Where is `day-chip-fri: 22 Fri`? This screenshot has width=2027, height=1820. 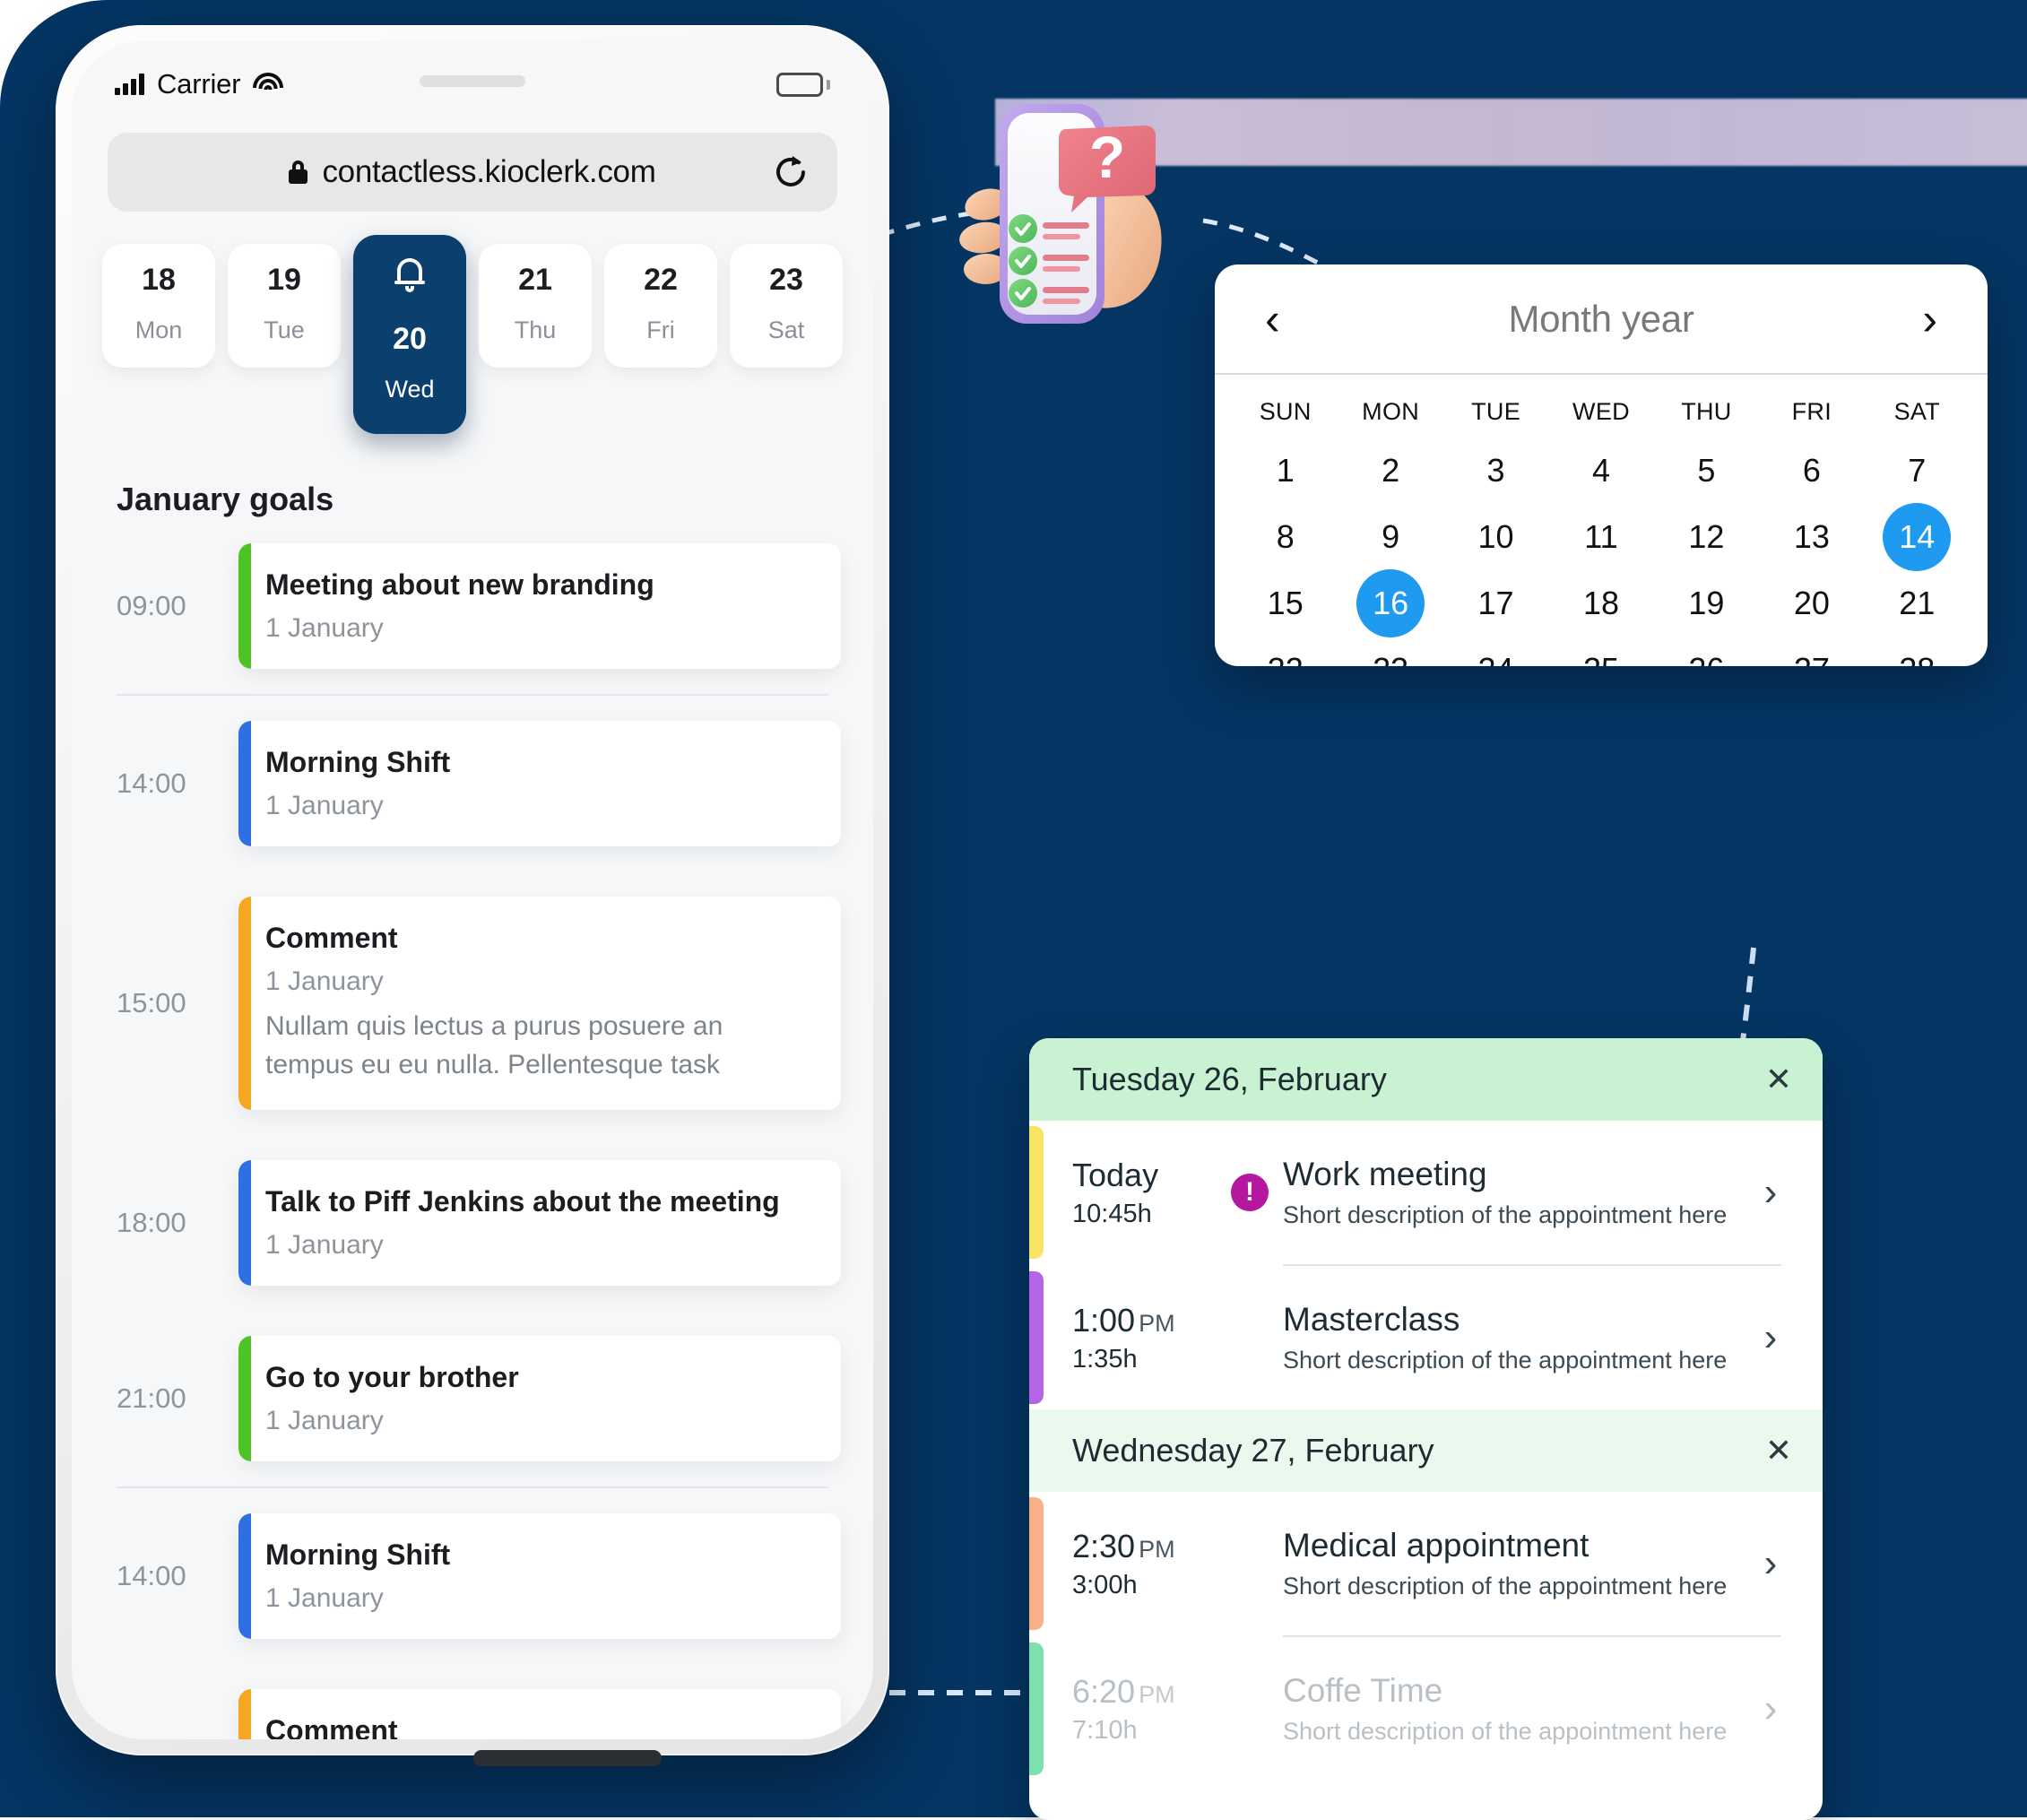
day-chip-fri: 22 Fri is located at coordinates (660, 306).